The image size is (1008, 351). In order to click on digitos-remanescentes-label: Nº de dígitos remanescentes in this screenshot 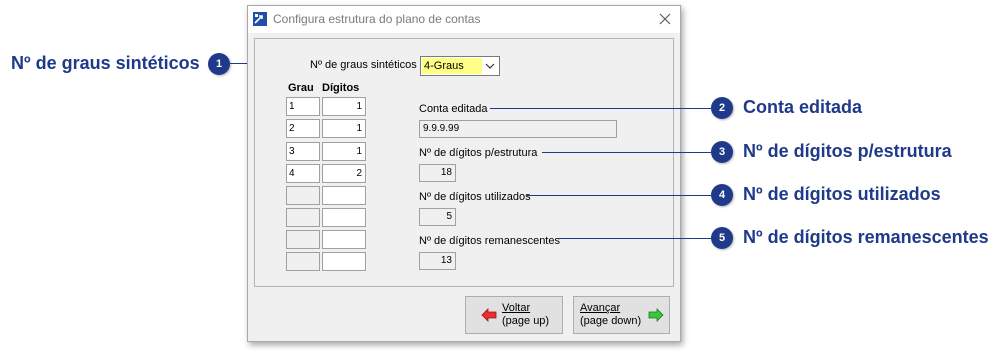, I will do `click(489, 241)`.